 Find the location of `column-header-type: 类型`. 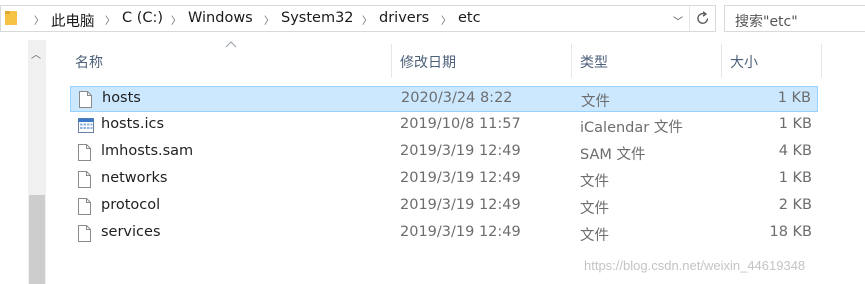

column-header-type: 类型 is located at coordinates (594, 62).